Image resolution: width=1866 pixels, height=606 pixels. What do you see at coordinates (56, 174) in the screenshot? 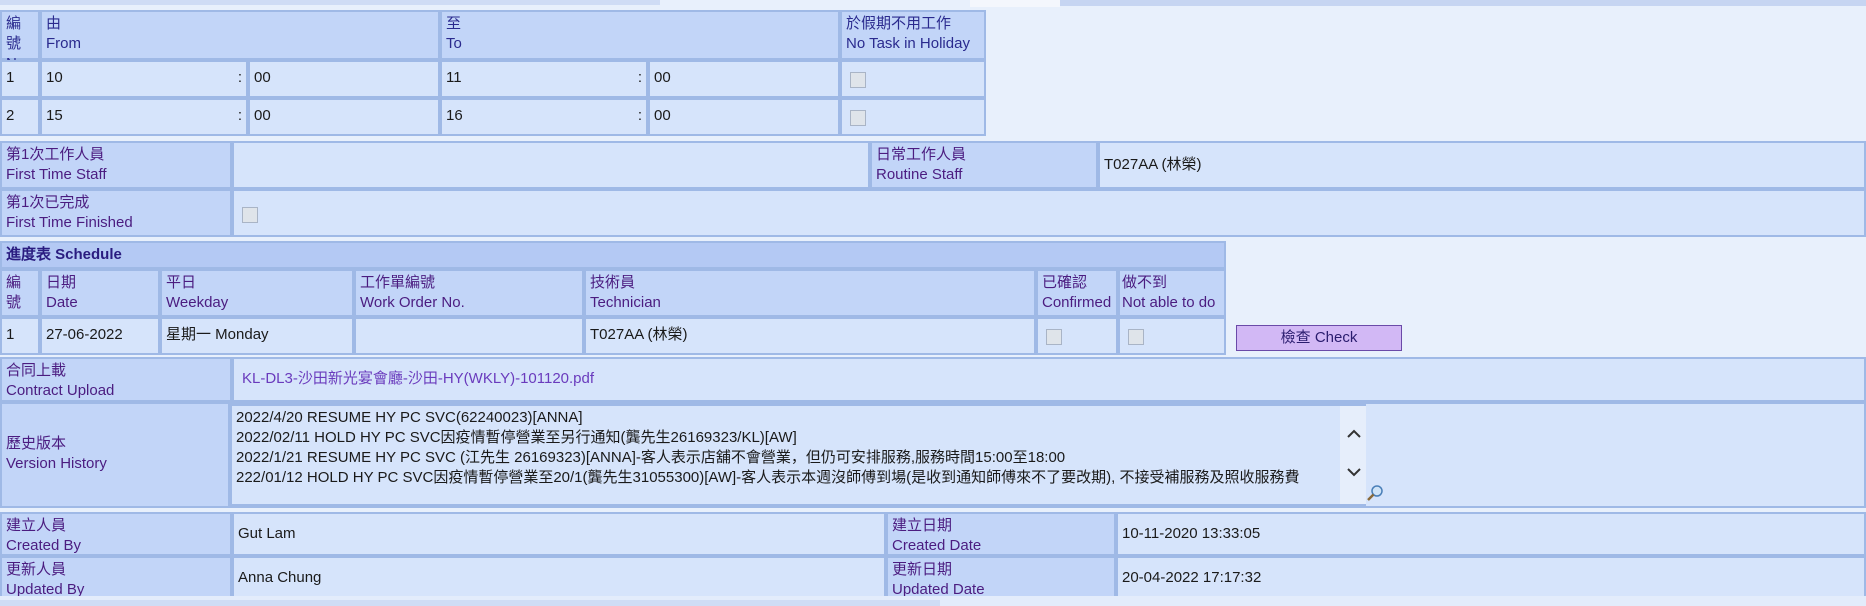
I see `first-time-staff-label-en: First Time Staff` at bounding box center [56, 174].